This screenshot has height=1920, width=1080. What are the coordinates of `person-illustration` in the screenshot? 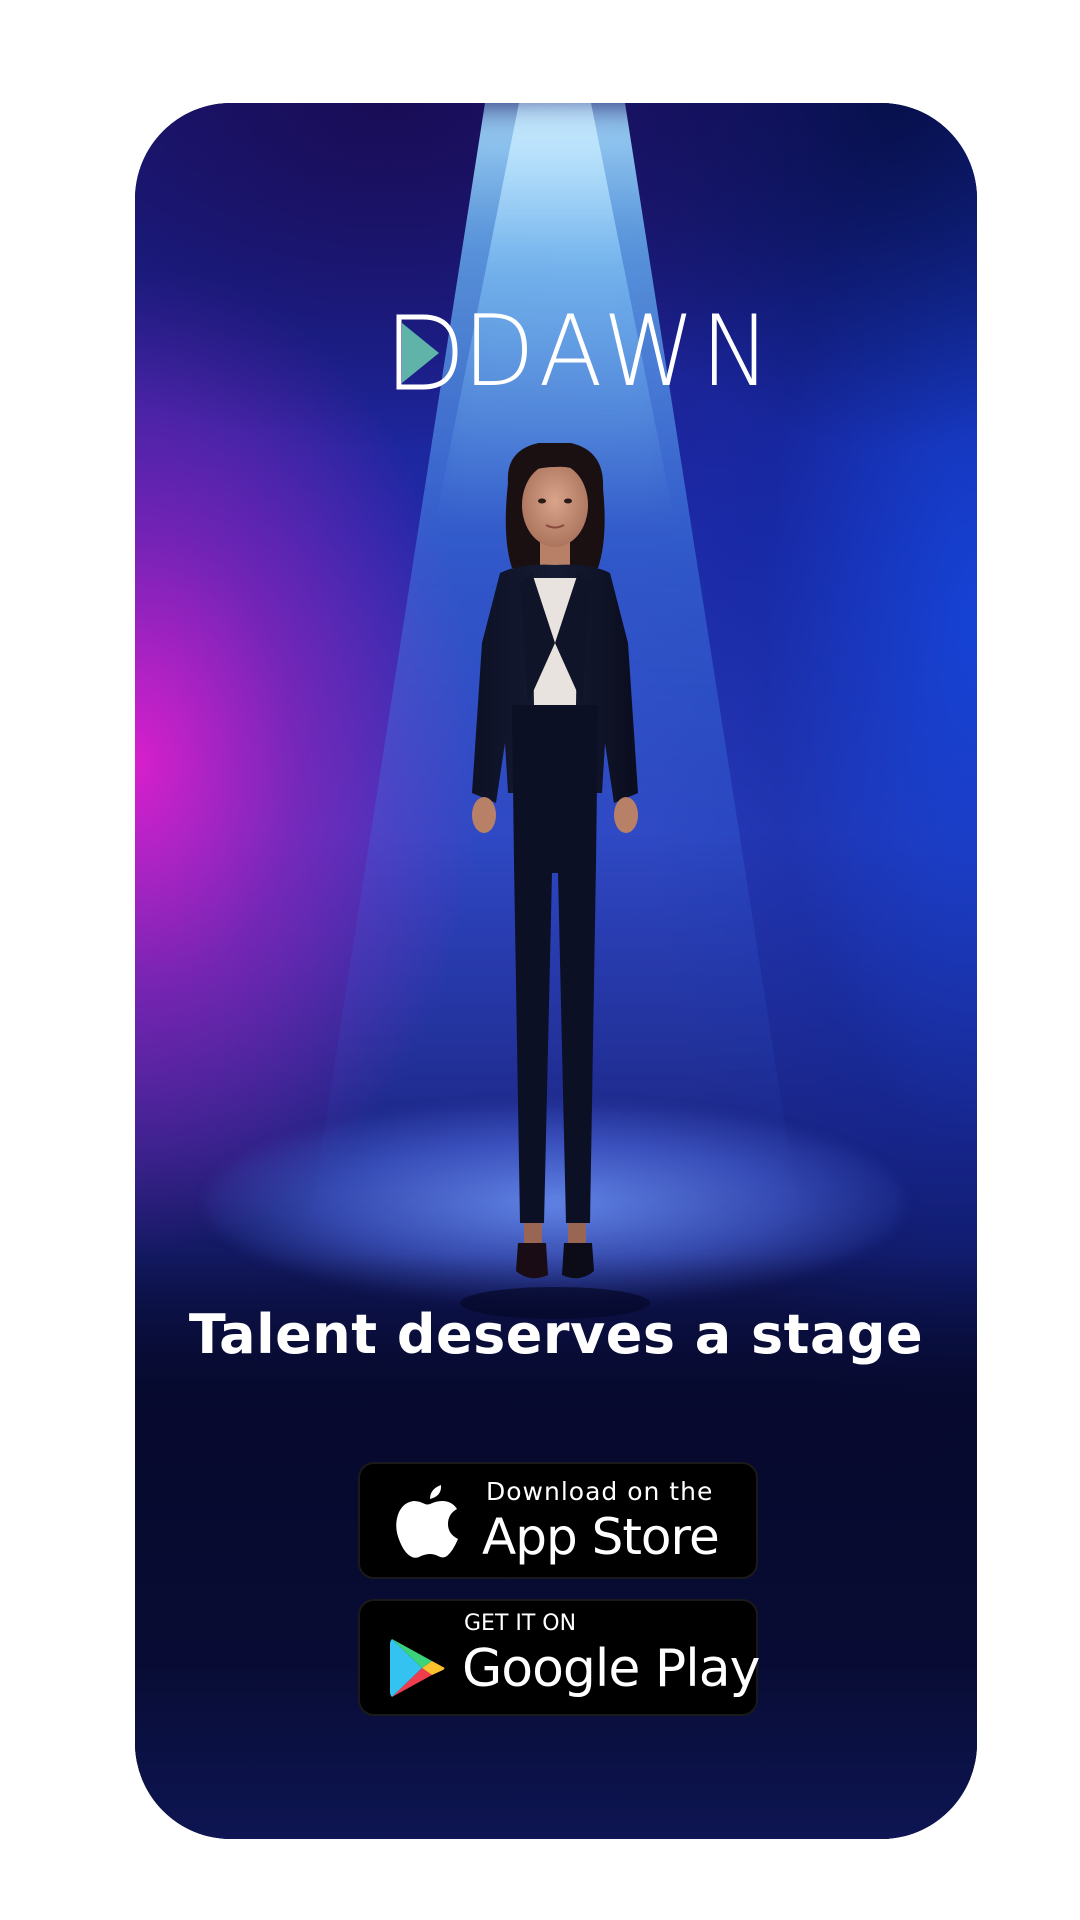 It's located at (555, 881).